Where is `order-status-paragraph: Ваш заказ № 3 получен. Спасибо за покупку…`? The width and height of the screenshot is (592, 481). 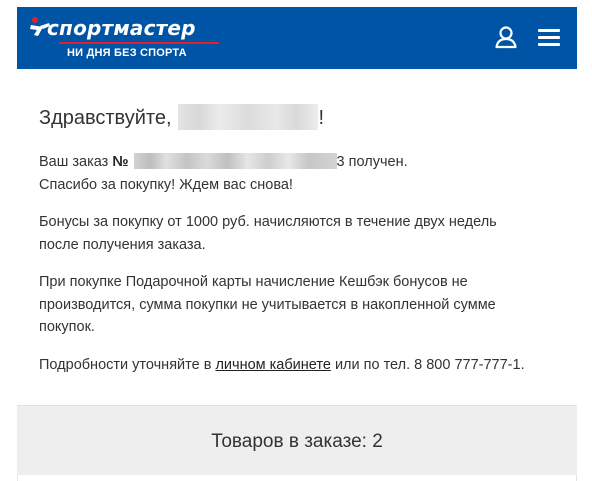 order-status-paragraph: Ваш заказ № 3 получен. Спасибо за покупку… is located at coordinates (299, 173).